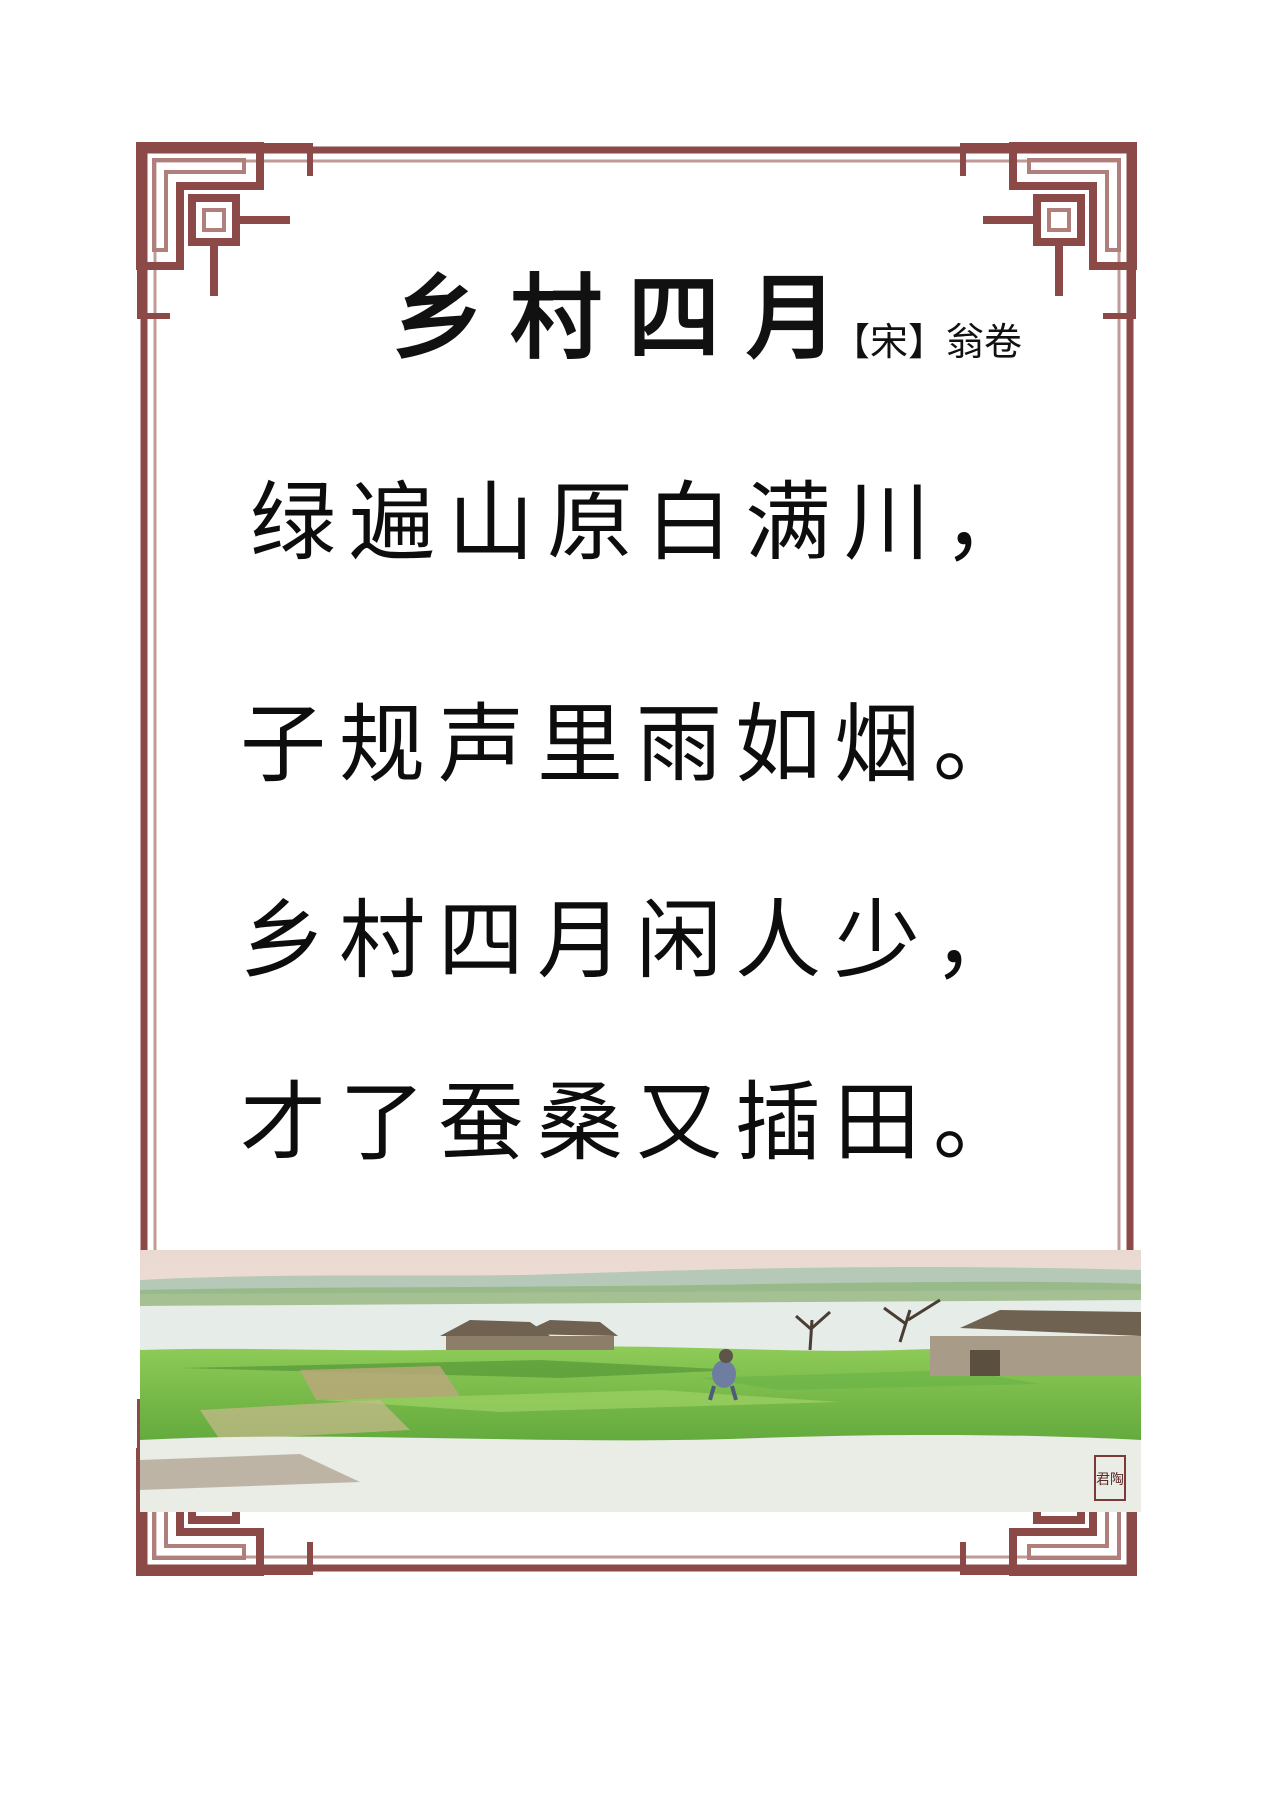  Describe the element at coordinates (636, 941) in the screenshot. I see `verse-line-3: 乡村四月闲人少，` at that location.